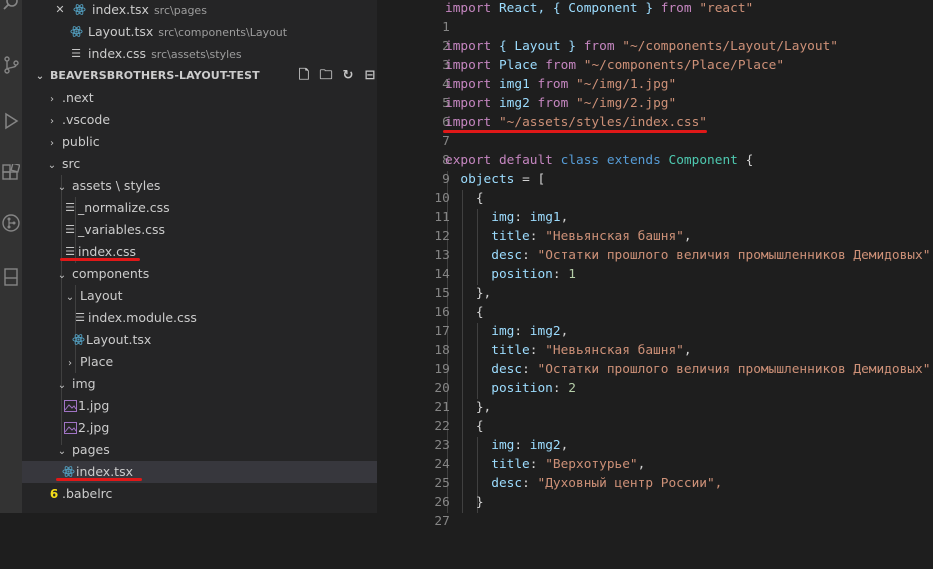  Describe the element at coordinates (655, 397) in the screenshot. I see `code-line: 21 position: 2` at that location.